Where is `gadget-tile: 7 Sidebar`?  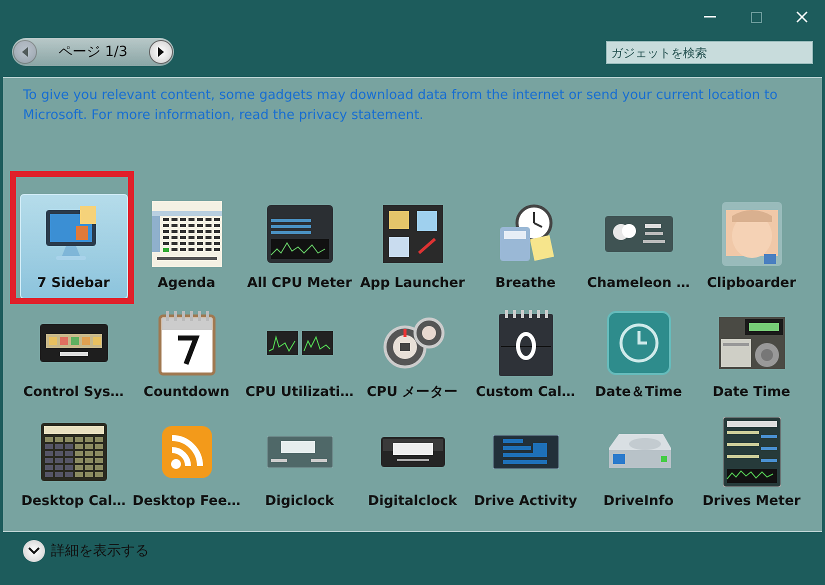
gadget-tile: 7 Sidebar is located at coordinates (74, 246).